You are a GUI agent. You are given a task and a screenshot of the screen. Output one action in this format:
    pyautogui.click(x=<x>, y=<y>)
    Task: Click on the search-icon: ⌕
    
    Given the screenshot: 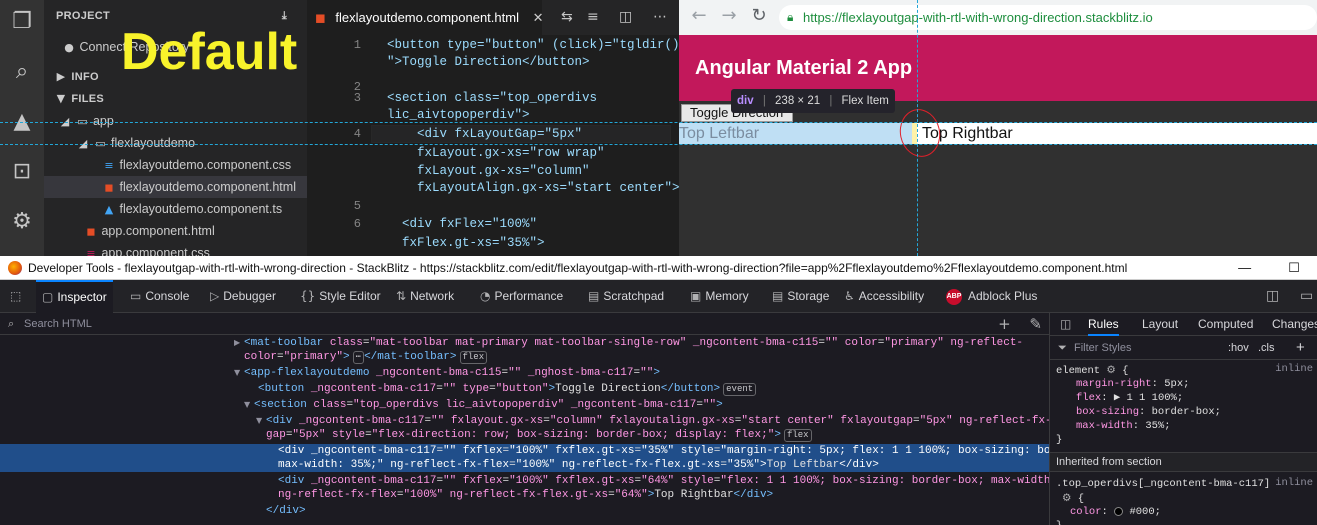 What is the action you would take?
    pyautogui.click(x=22, y=72)
    